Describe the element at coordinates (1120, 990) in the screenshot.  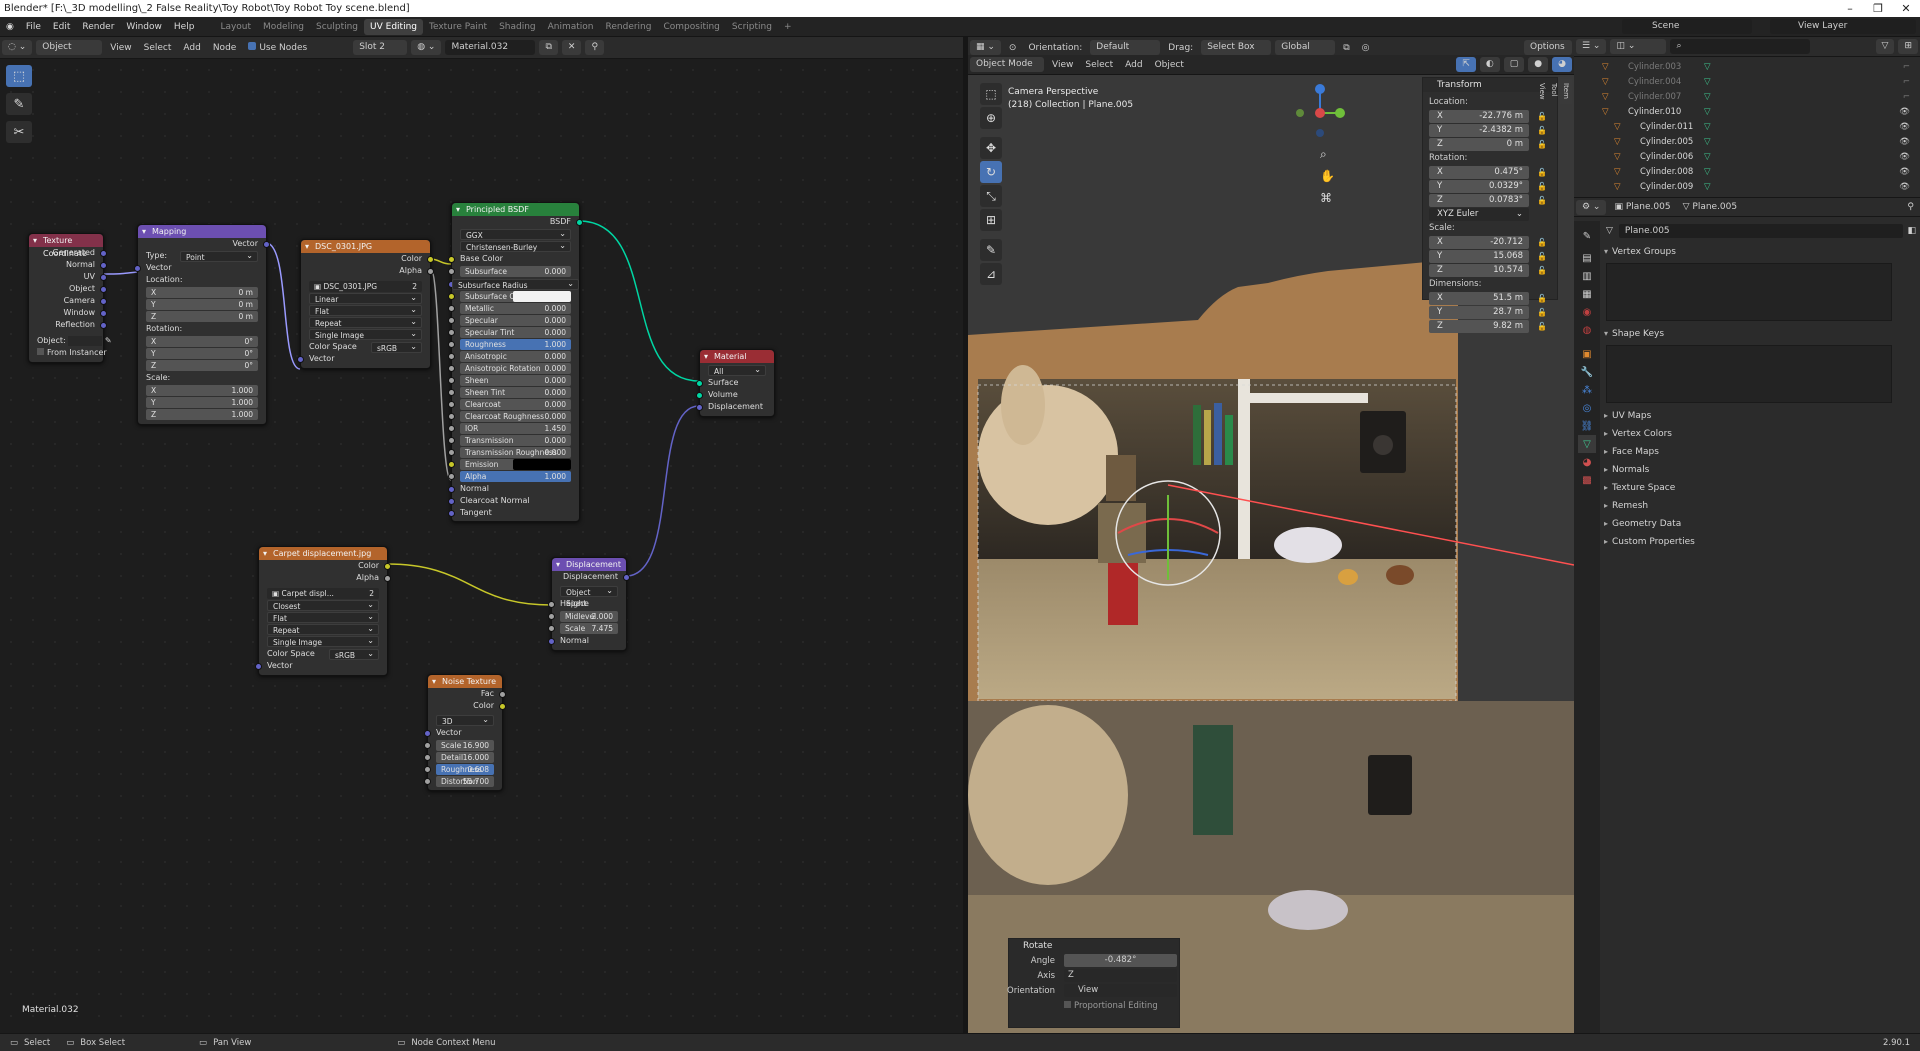
I see `orientation-select: View` at that location.